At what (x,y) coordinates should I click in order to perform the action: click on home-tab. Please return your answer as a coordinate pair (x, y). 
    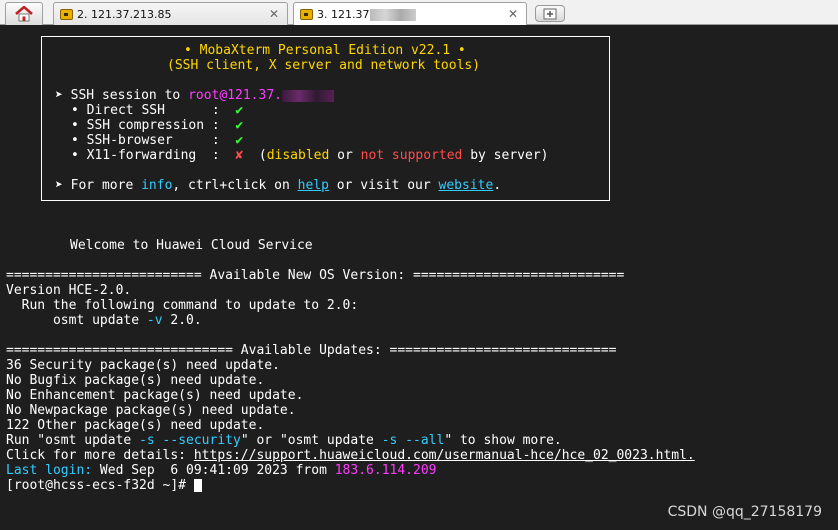
    Looking at the image, I should click on (24, 13).